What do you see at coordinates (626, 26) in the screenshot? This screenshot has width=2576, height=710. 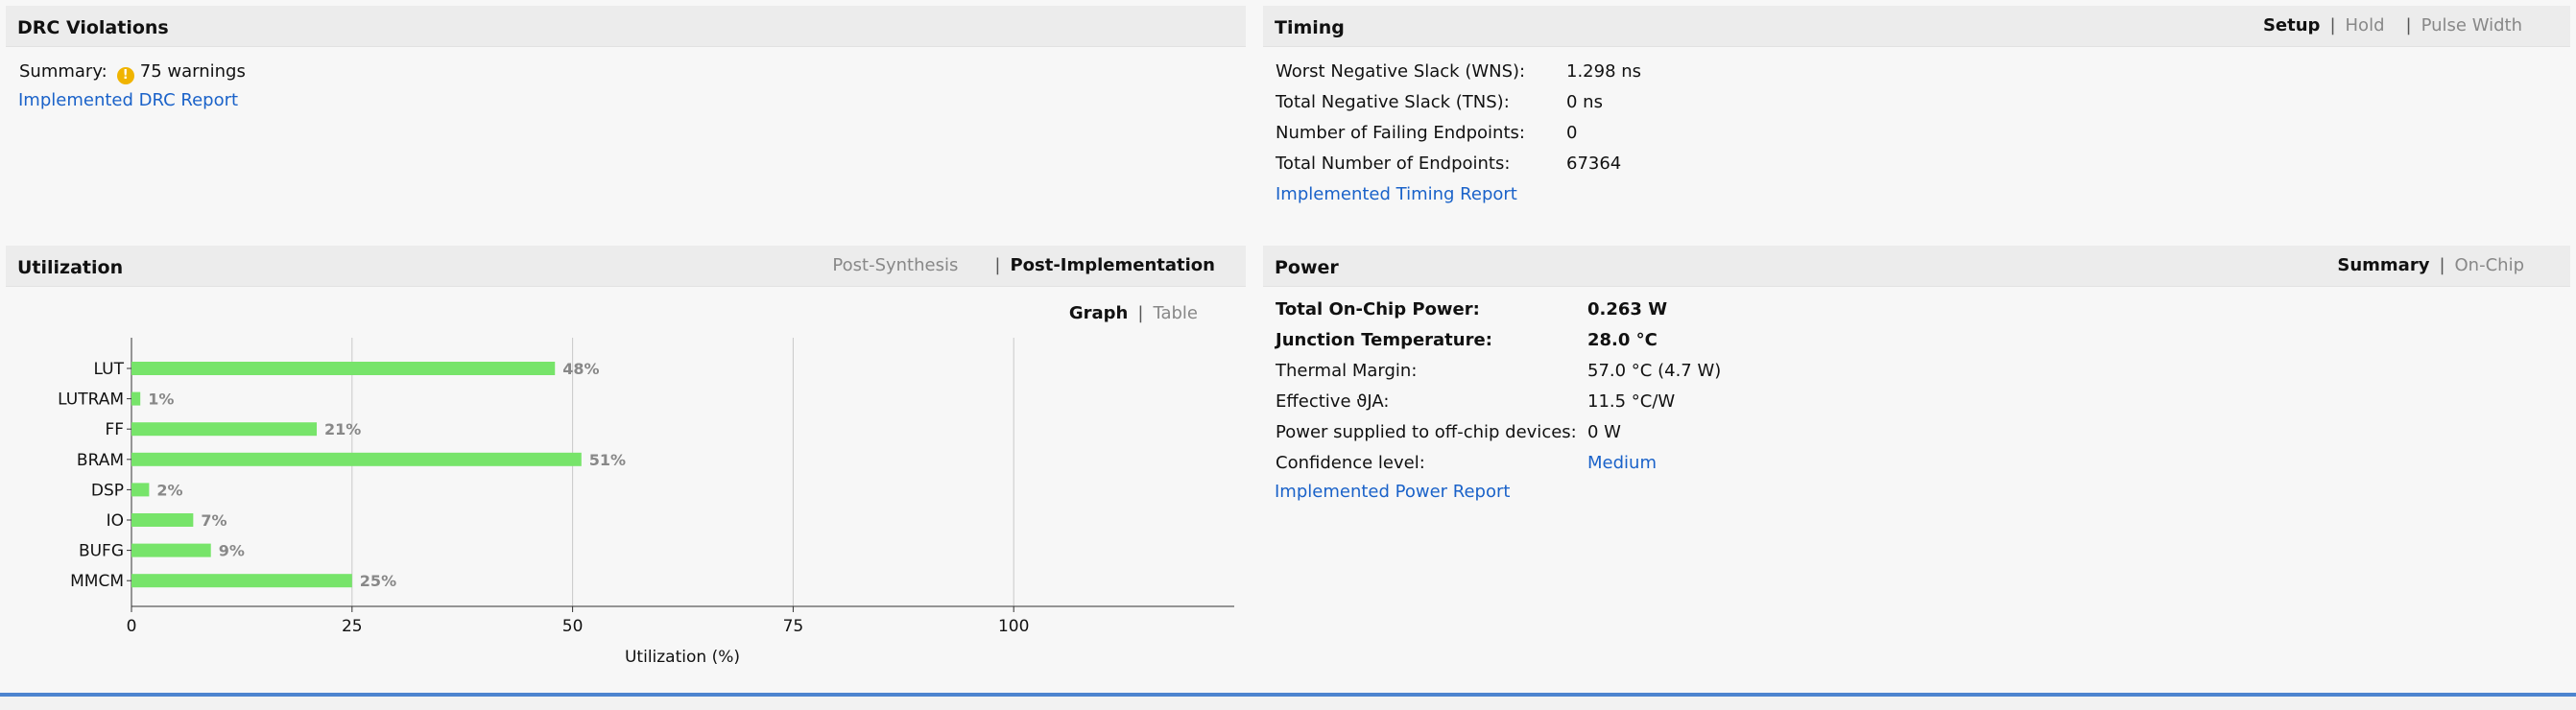 I see `drc-panel-header: DRC Violations` at bounding box center [626, 26].